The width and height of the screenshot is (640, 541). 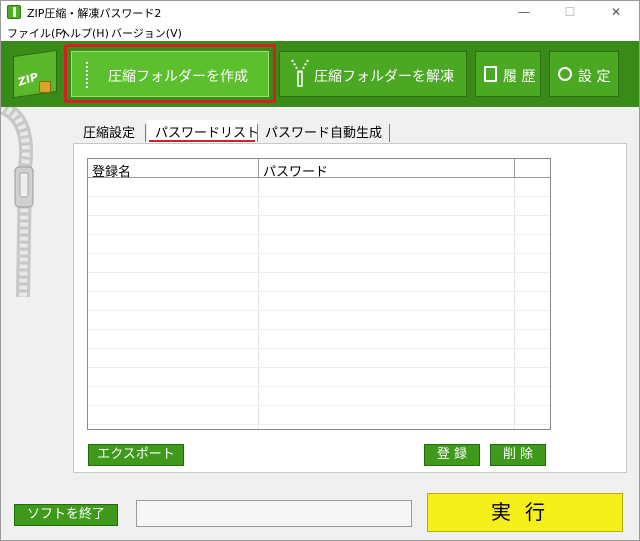 I want to click on zip-logo-text: ZIP, so click(x=28, y=79).